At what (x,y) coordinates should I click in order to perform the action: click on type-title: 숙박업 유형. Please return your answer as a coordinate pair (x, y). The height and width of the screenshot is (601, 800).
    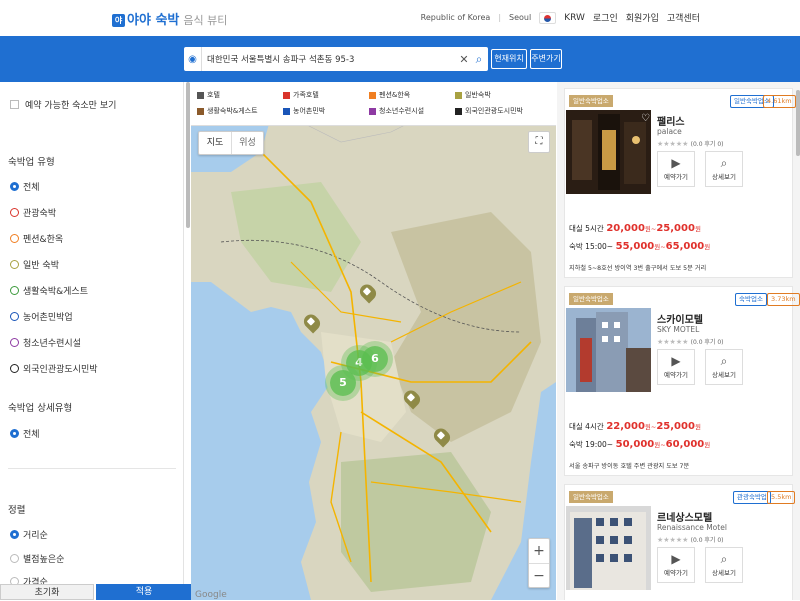
    Looking at the image, I should click on (31, 162).